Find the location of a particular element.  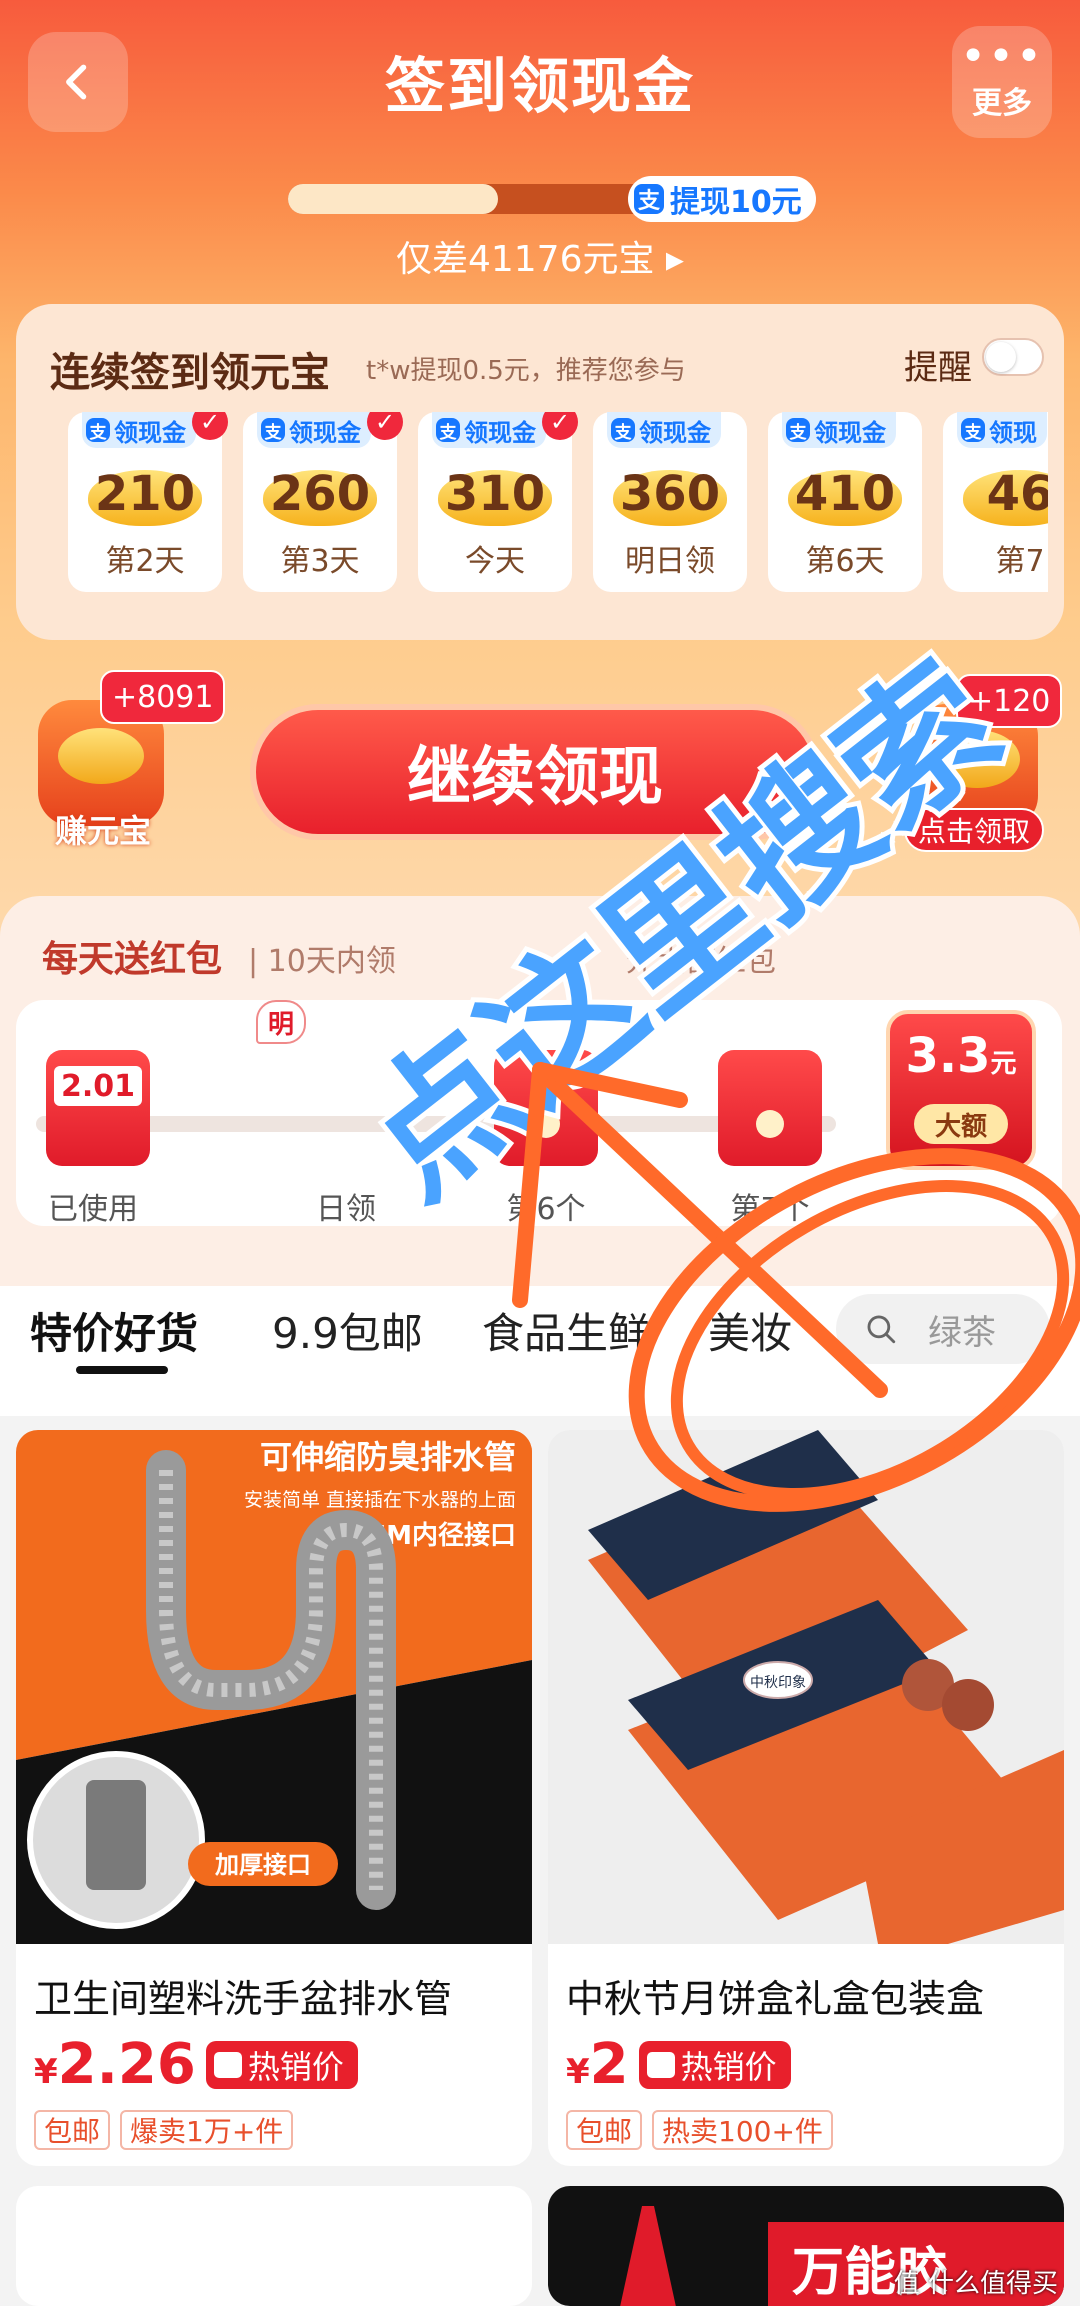

mooncake-box-image: 中秋印象 is located at coordinates (806, 1687).